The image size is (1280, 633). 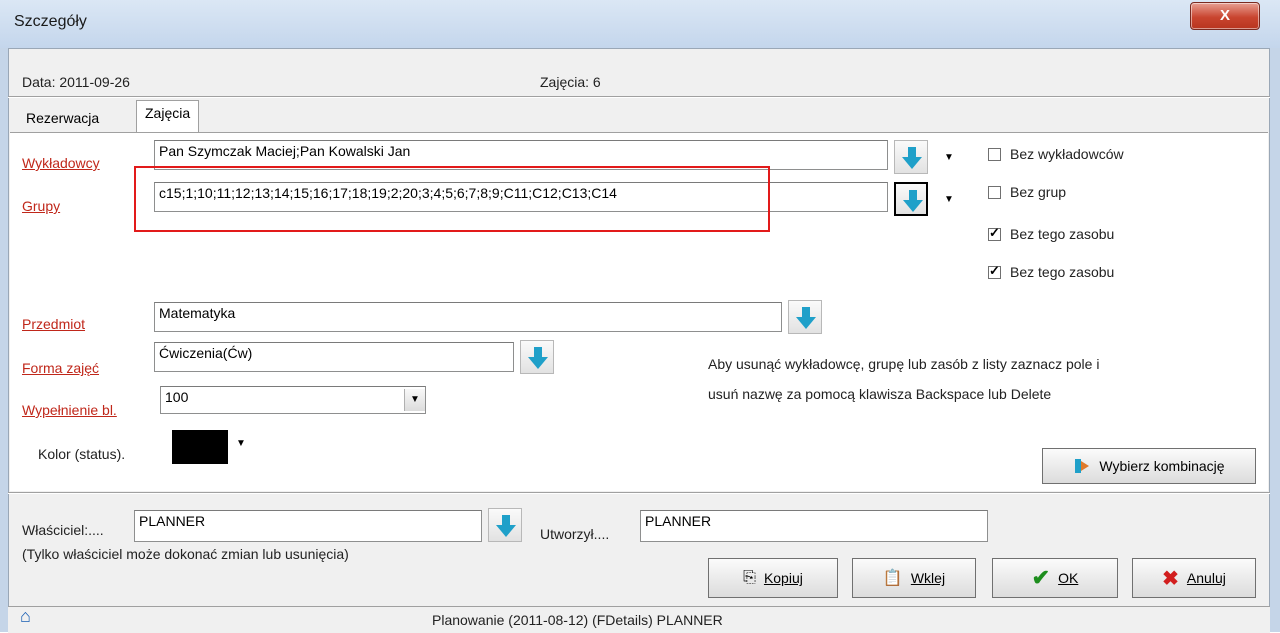 I want to click on fill-value: 100, so click(x=177, y=397).